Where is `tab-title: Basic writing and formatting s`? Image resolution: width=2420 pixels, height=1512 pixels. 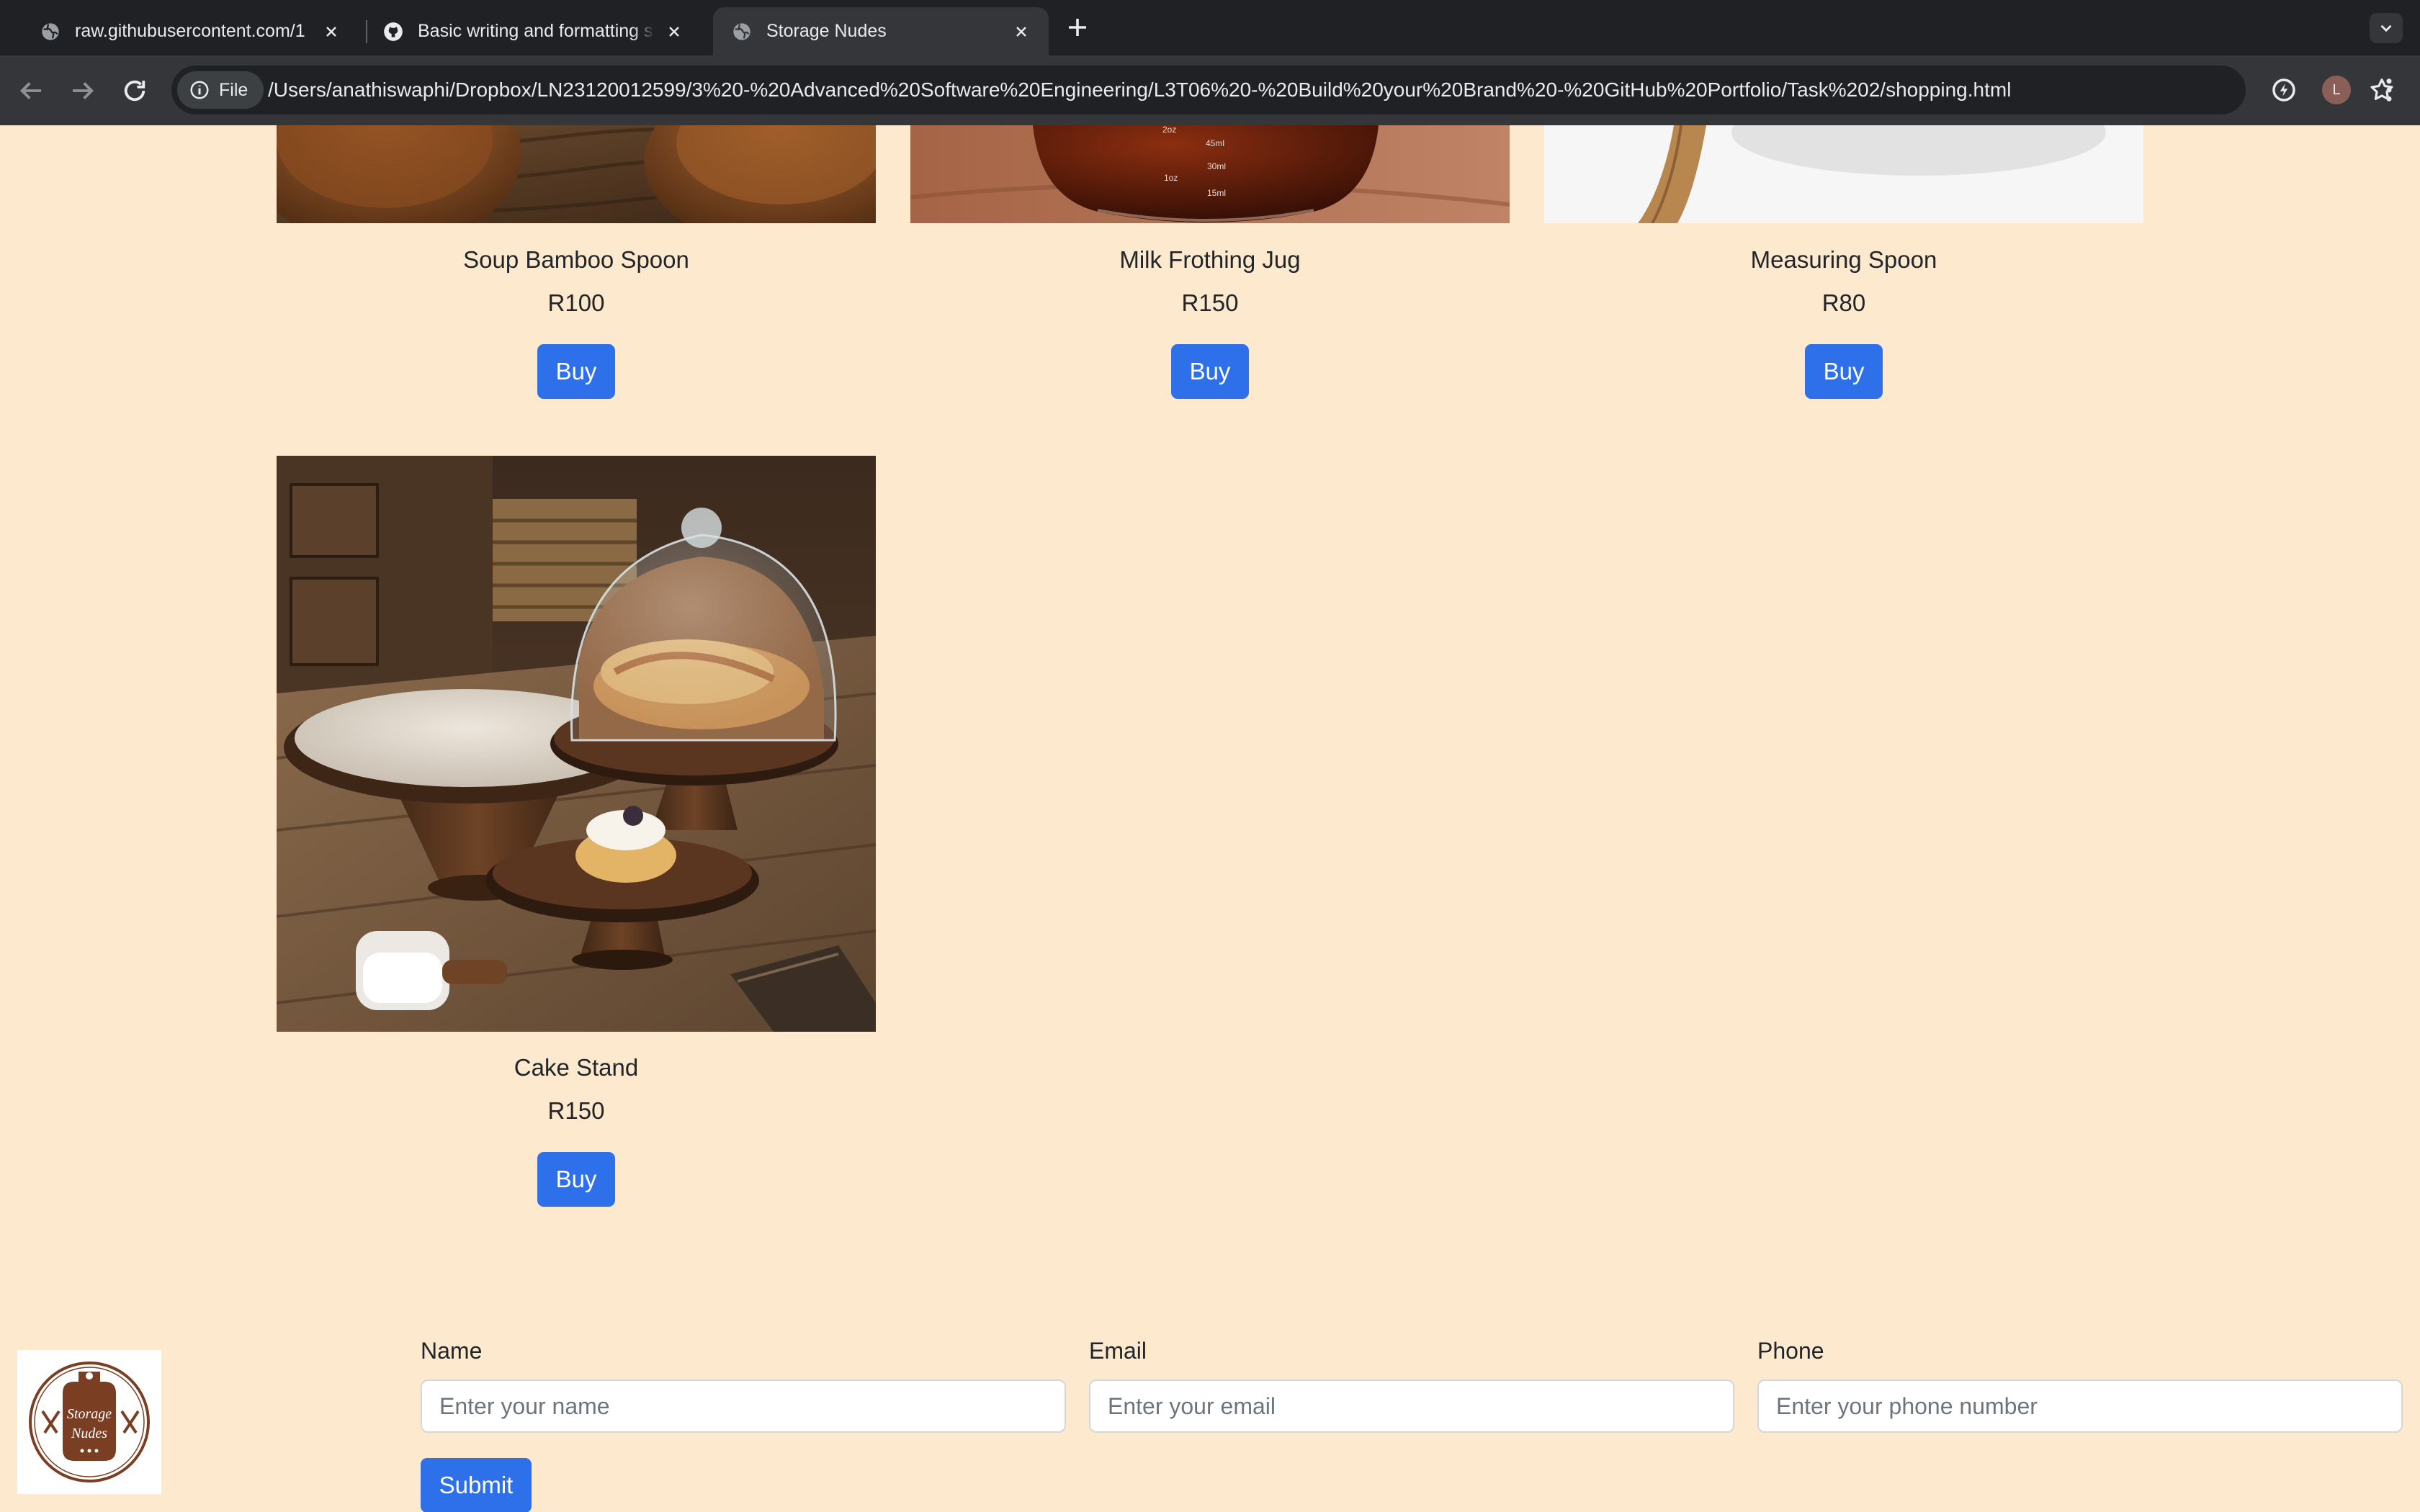 tab-title: Basic writing and formatting s is located at coordinates (535, 31).